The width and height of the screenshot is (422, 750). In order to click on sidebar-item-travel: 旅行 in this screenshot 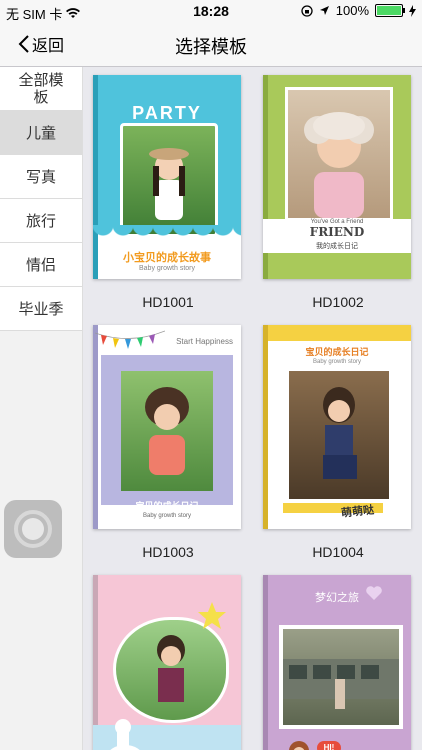, I will do `click(41, 221)`.